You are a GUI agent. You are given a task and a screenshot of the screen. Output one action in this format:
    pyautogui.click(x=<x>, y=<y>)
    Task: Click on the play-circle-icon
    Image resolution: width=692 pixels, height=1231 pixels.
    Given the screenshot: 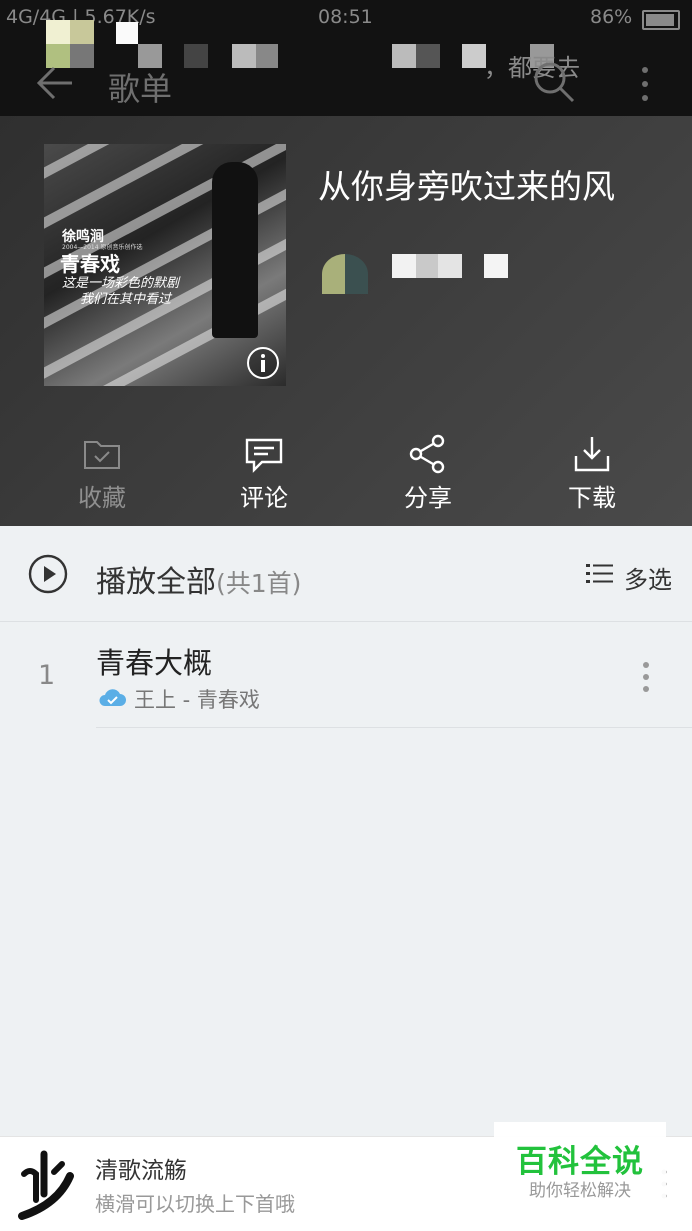 What is the action you would take?
    pyautogui.click(x=48, y=574)
    